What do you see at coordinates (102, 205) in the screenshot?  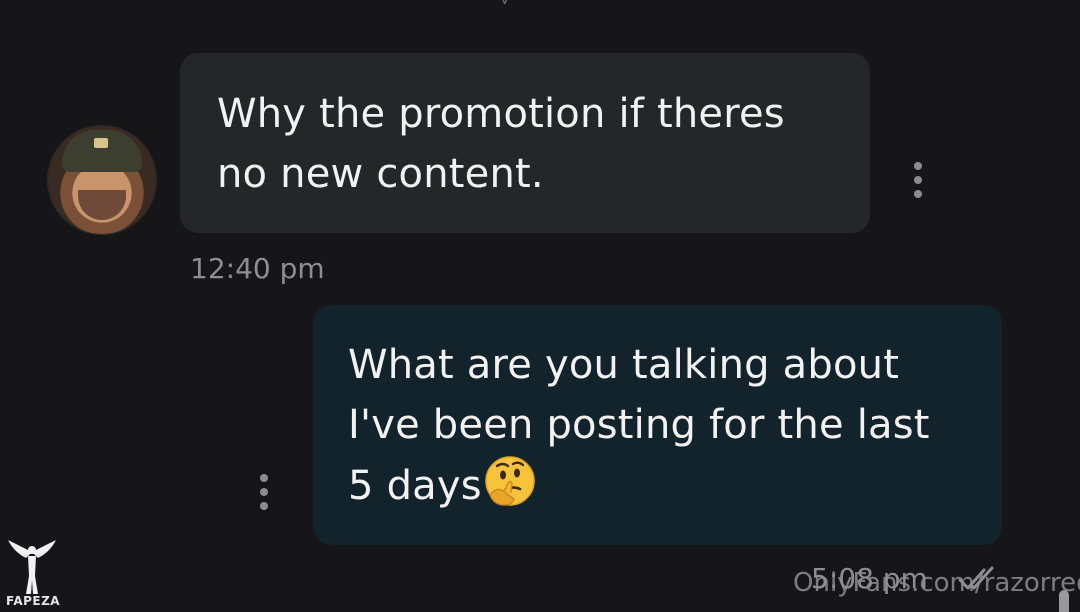 I see `avatar-beard` at bounding box center [102, 205].